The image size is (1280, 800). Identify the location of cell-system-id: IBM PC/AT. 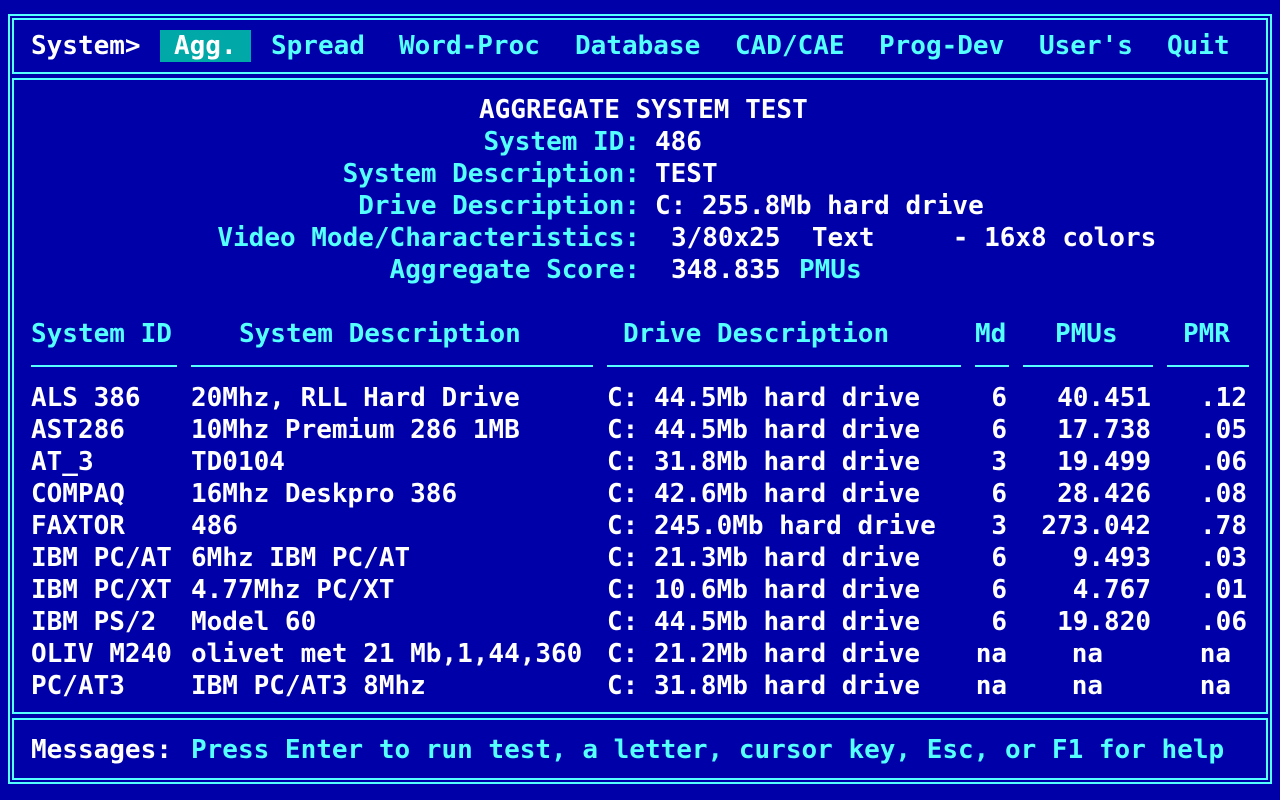
(101, 558).